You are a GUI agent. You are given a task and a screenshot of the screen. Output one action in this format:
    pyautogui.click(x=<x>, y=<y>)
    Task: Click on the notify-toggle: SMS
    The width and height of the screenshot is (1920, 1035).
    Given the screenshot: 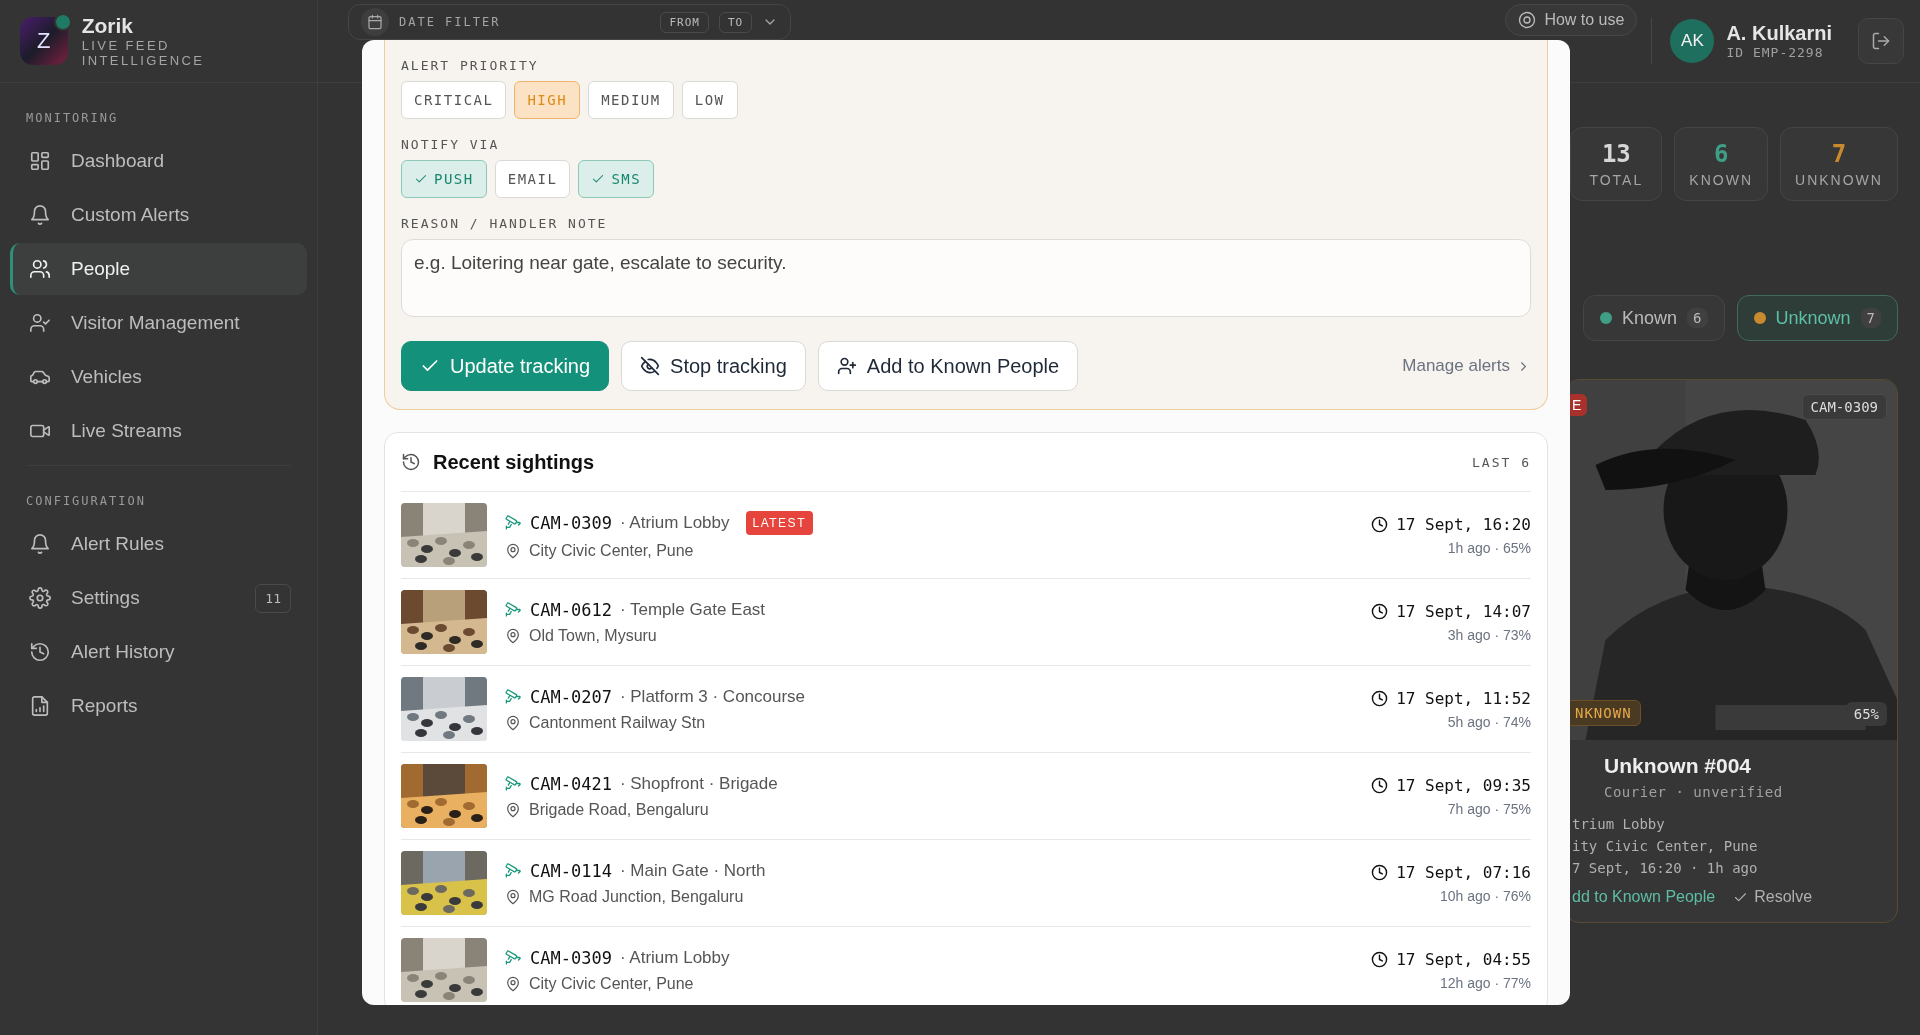 What is the action you would take?
    pyautogui.click(x=616, y=179)
    